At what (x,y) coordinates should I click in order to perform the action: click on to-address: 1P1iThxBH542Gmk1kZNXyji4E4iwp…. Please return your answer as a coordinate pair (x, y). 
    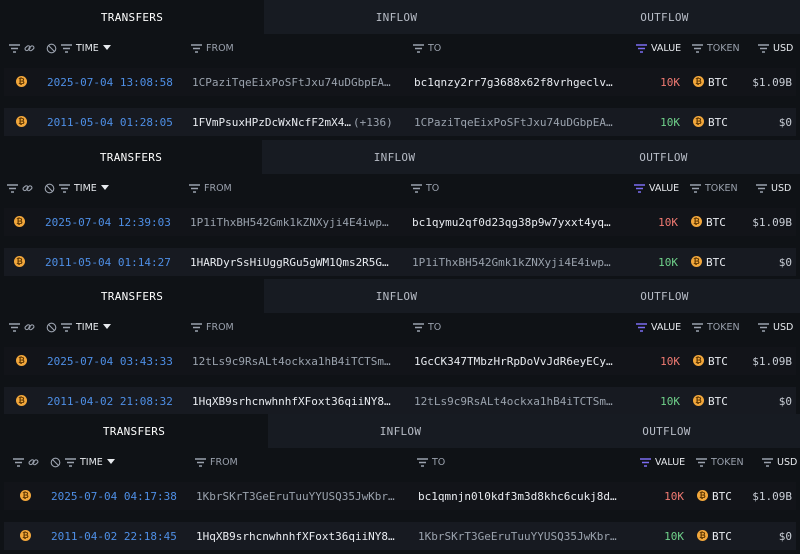
    Looking at the image, I should click on (521, 262).